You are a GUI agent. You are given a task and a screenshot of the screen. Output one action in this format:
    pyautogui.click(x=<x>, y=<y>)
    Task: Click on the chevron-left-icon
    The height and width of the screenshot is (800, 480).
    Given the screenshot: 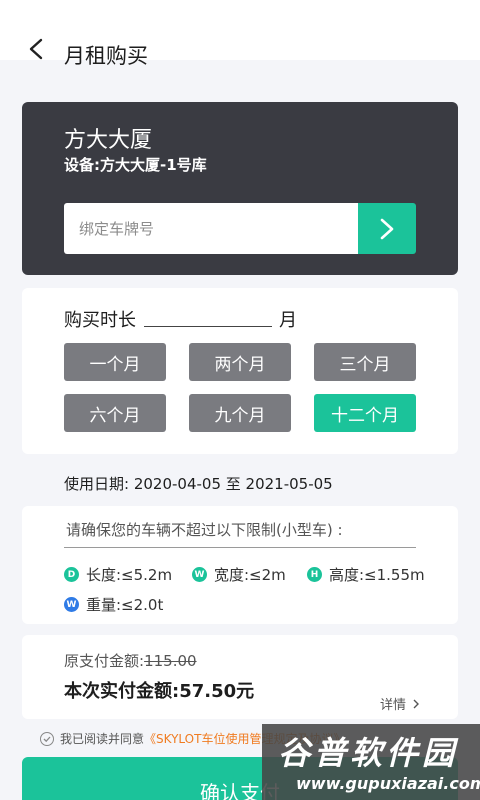 What is the action you would take?
    pyautogui.click(x=37, y=49)
    